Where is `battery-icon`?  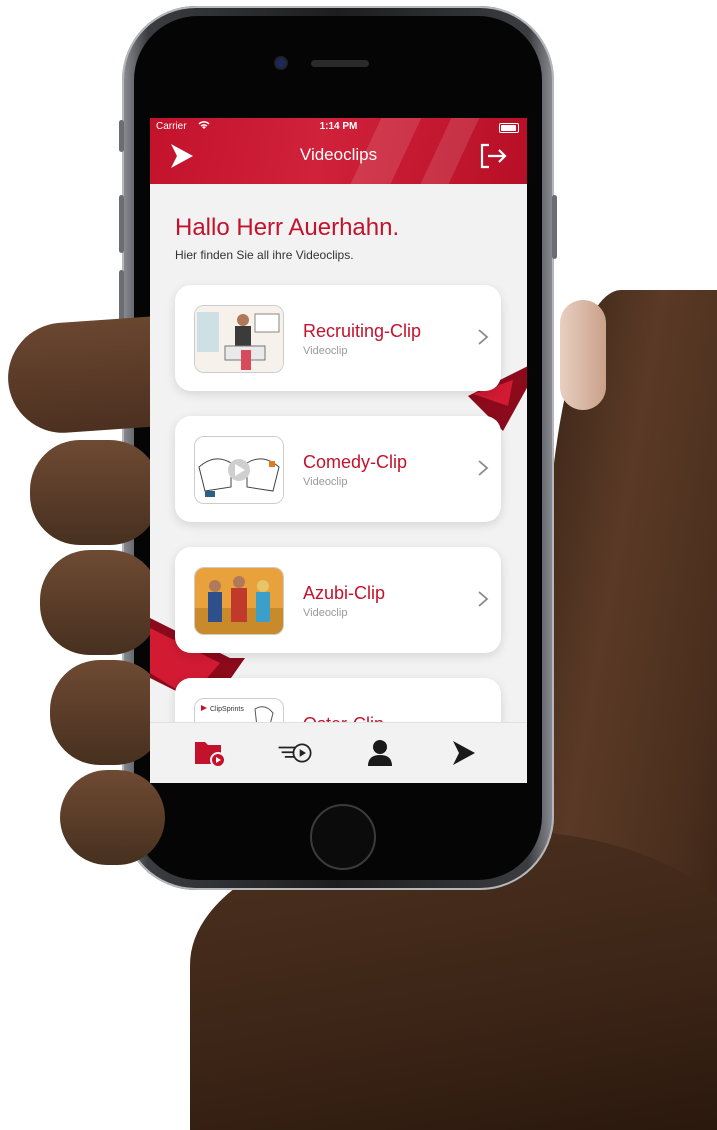
battery-icon is located at coordinates (509, 128).